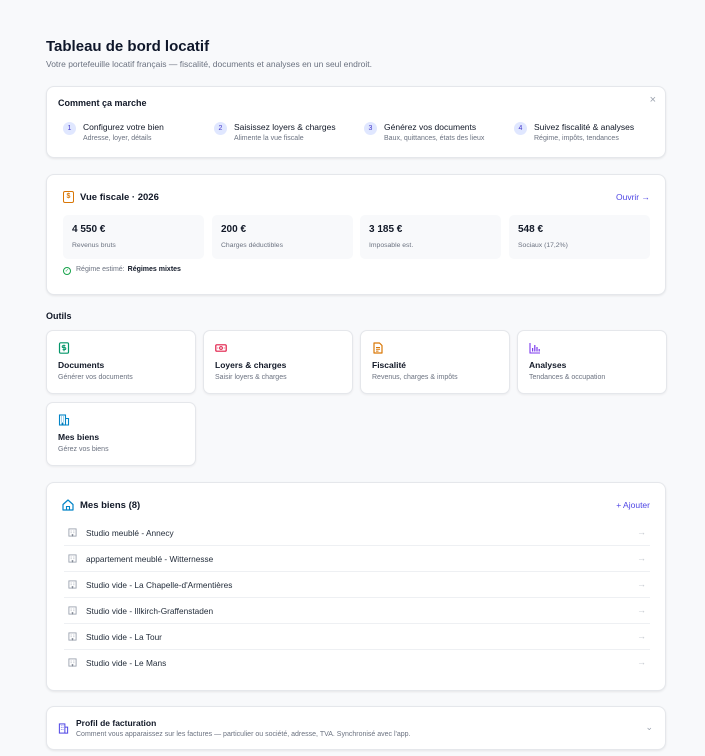 The image size is (705, 756). What do you see at coordinates (221, 348) in the screenshot?
I see `banknote-icon` at bounding box center [221, 348].